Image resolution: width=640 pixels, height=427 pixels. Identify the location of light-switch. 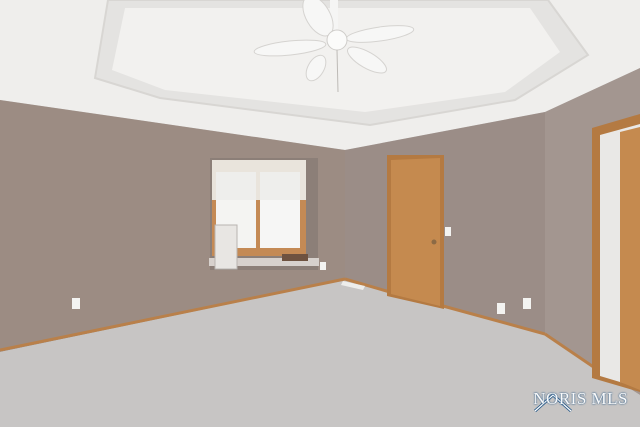
(448, 231).